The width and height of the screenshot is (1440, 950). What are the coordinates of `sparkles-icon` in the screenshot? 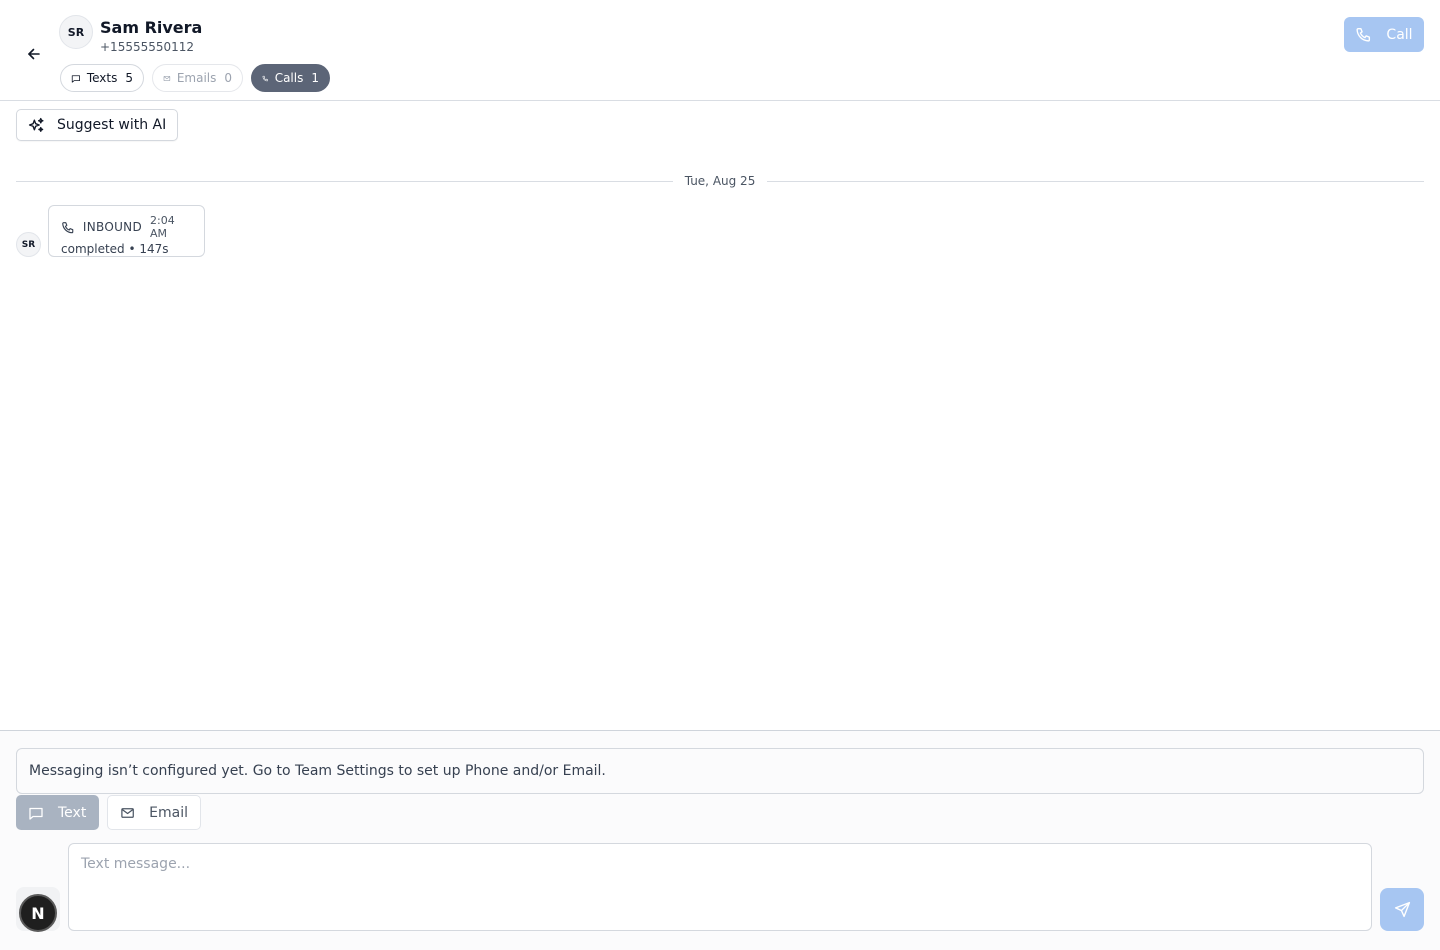 It's located at (36, 124).